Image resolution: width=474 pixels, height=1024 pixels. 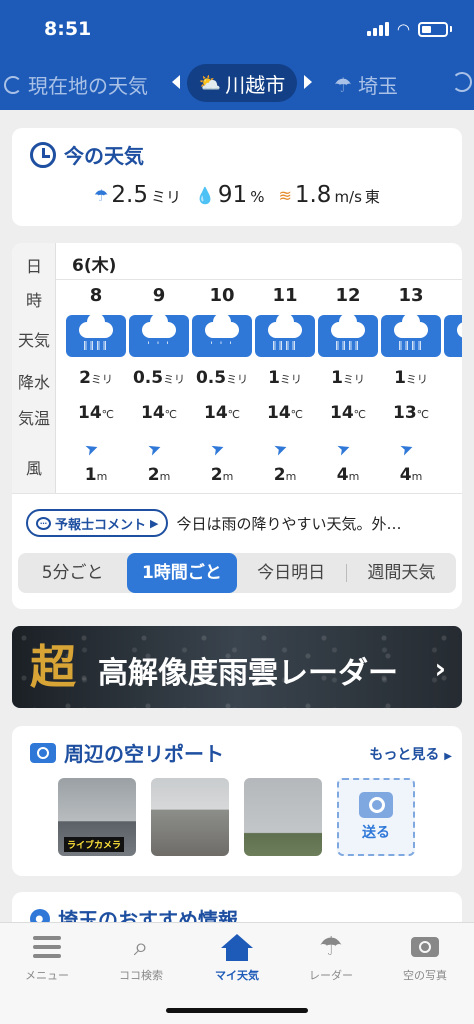 I want to click on hour-label: 8, so click(x=96, y=295).